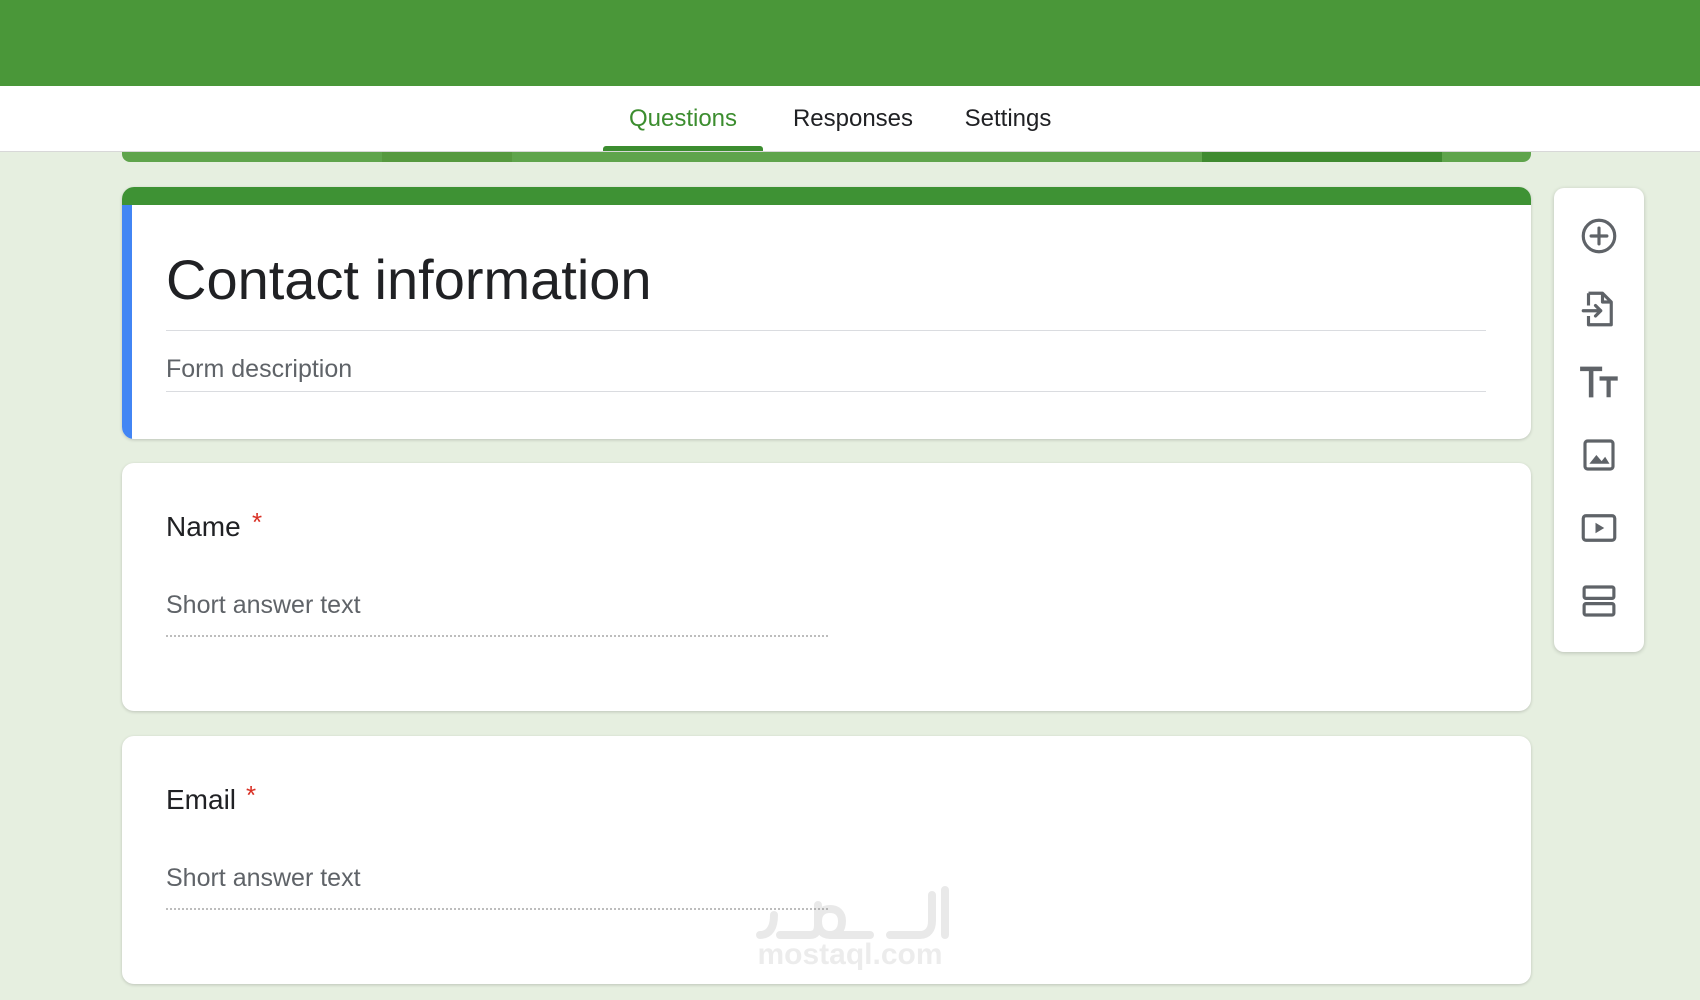 The image size is (1700, 1000). I want to click on title-card-accent, so click(826, 196).